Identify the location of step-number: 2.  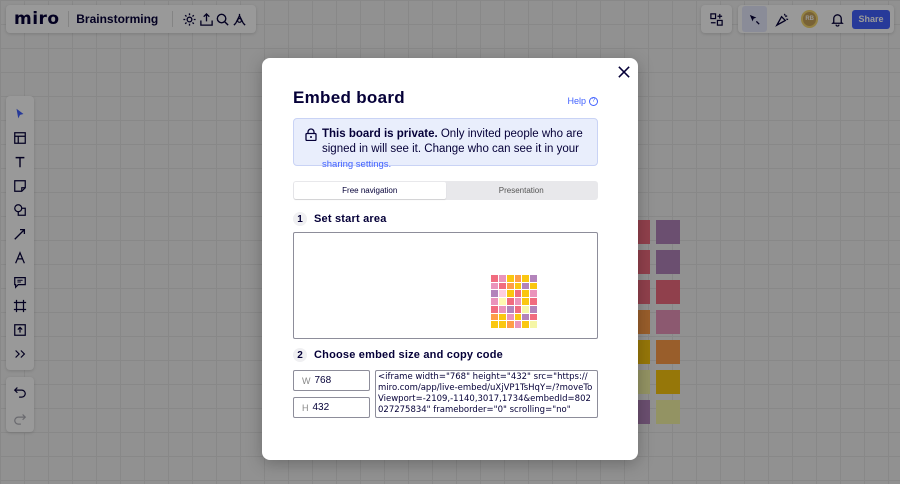
(300, 355).